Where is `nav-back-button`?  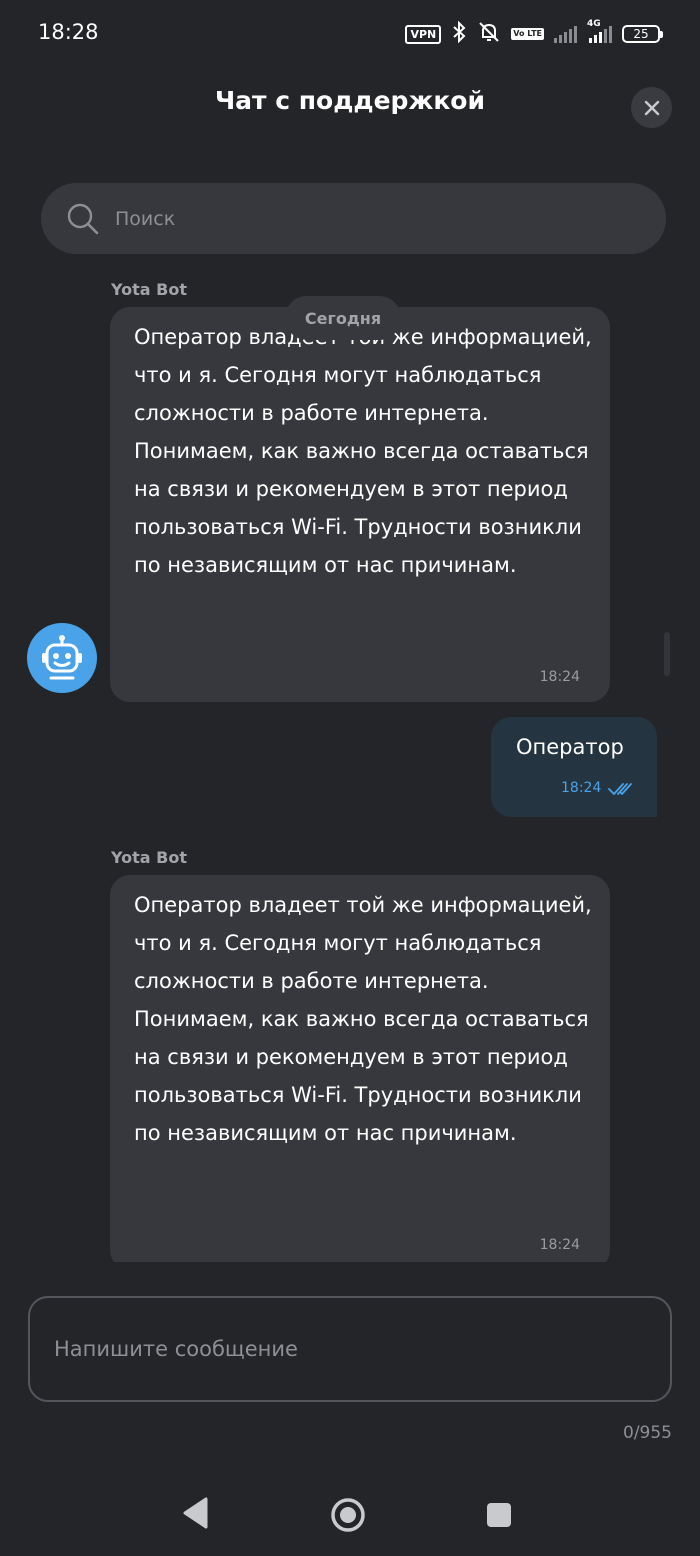 nav-back-button is located at coordinates (195, 1515).